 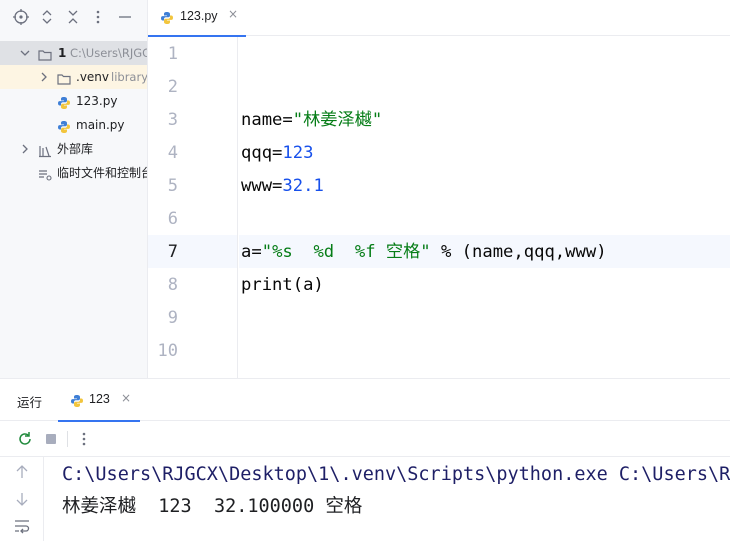 I want to click on project-root-name: 1, so click(x=62, y=53).